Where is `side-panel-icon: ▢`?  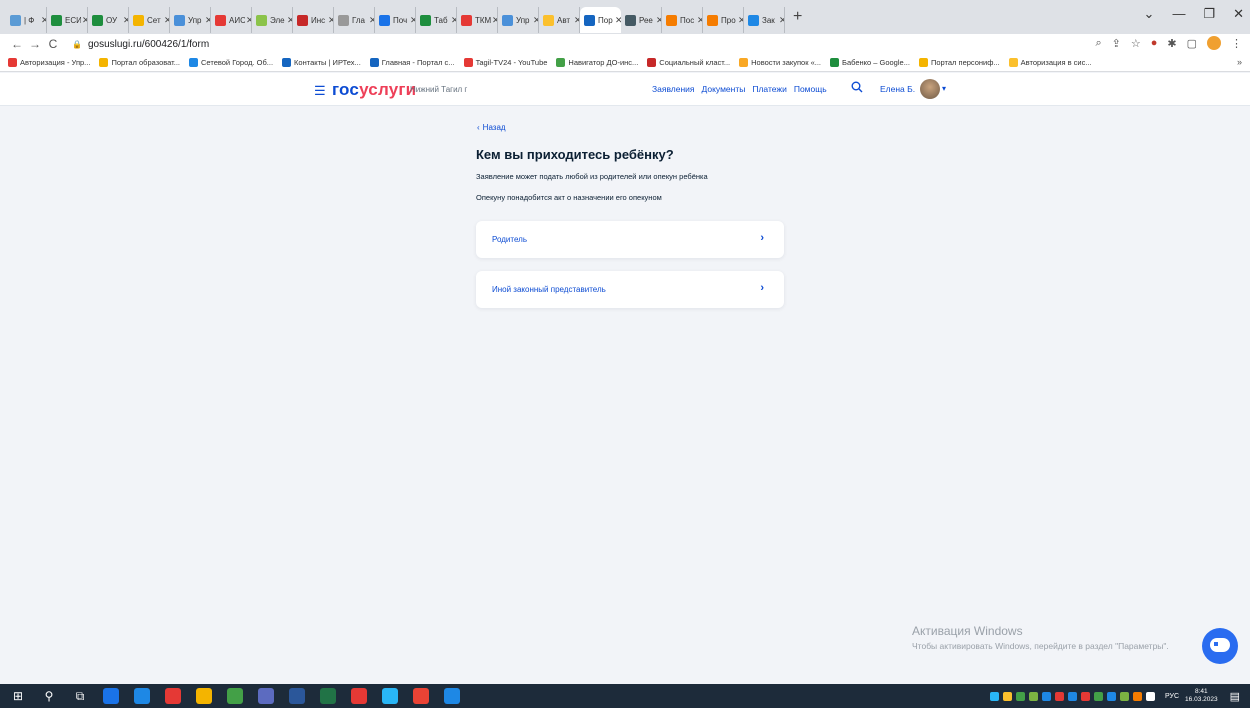
side-panel-icon: ▢ is located at coordinates (1192, 43).